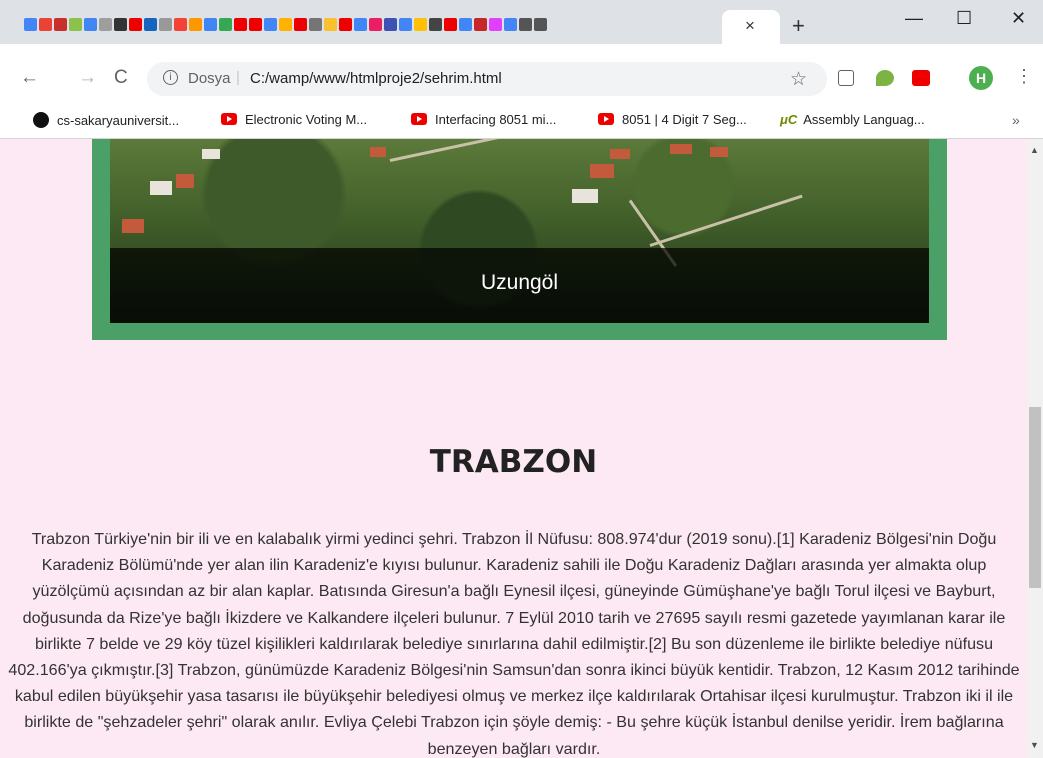 The image size is (1043, 758). Describe the element at coordinates (1034, 745) in the screenshot. I see `scroll-down-icon: ▼` at that location.